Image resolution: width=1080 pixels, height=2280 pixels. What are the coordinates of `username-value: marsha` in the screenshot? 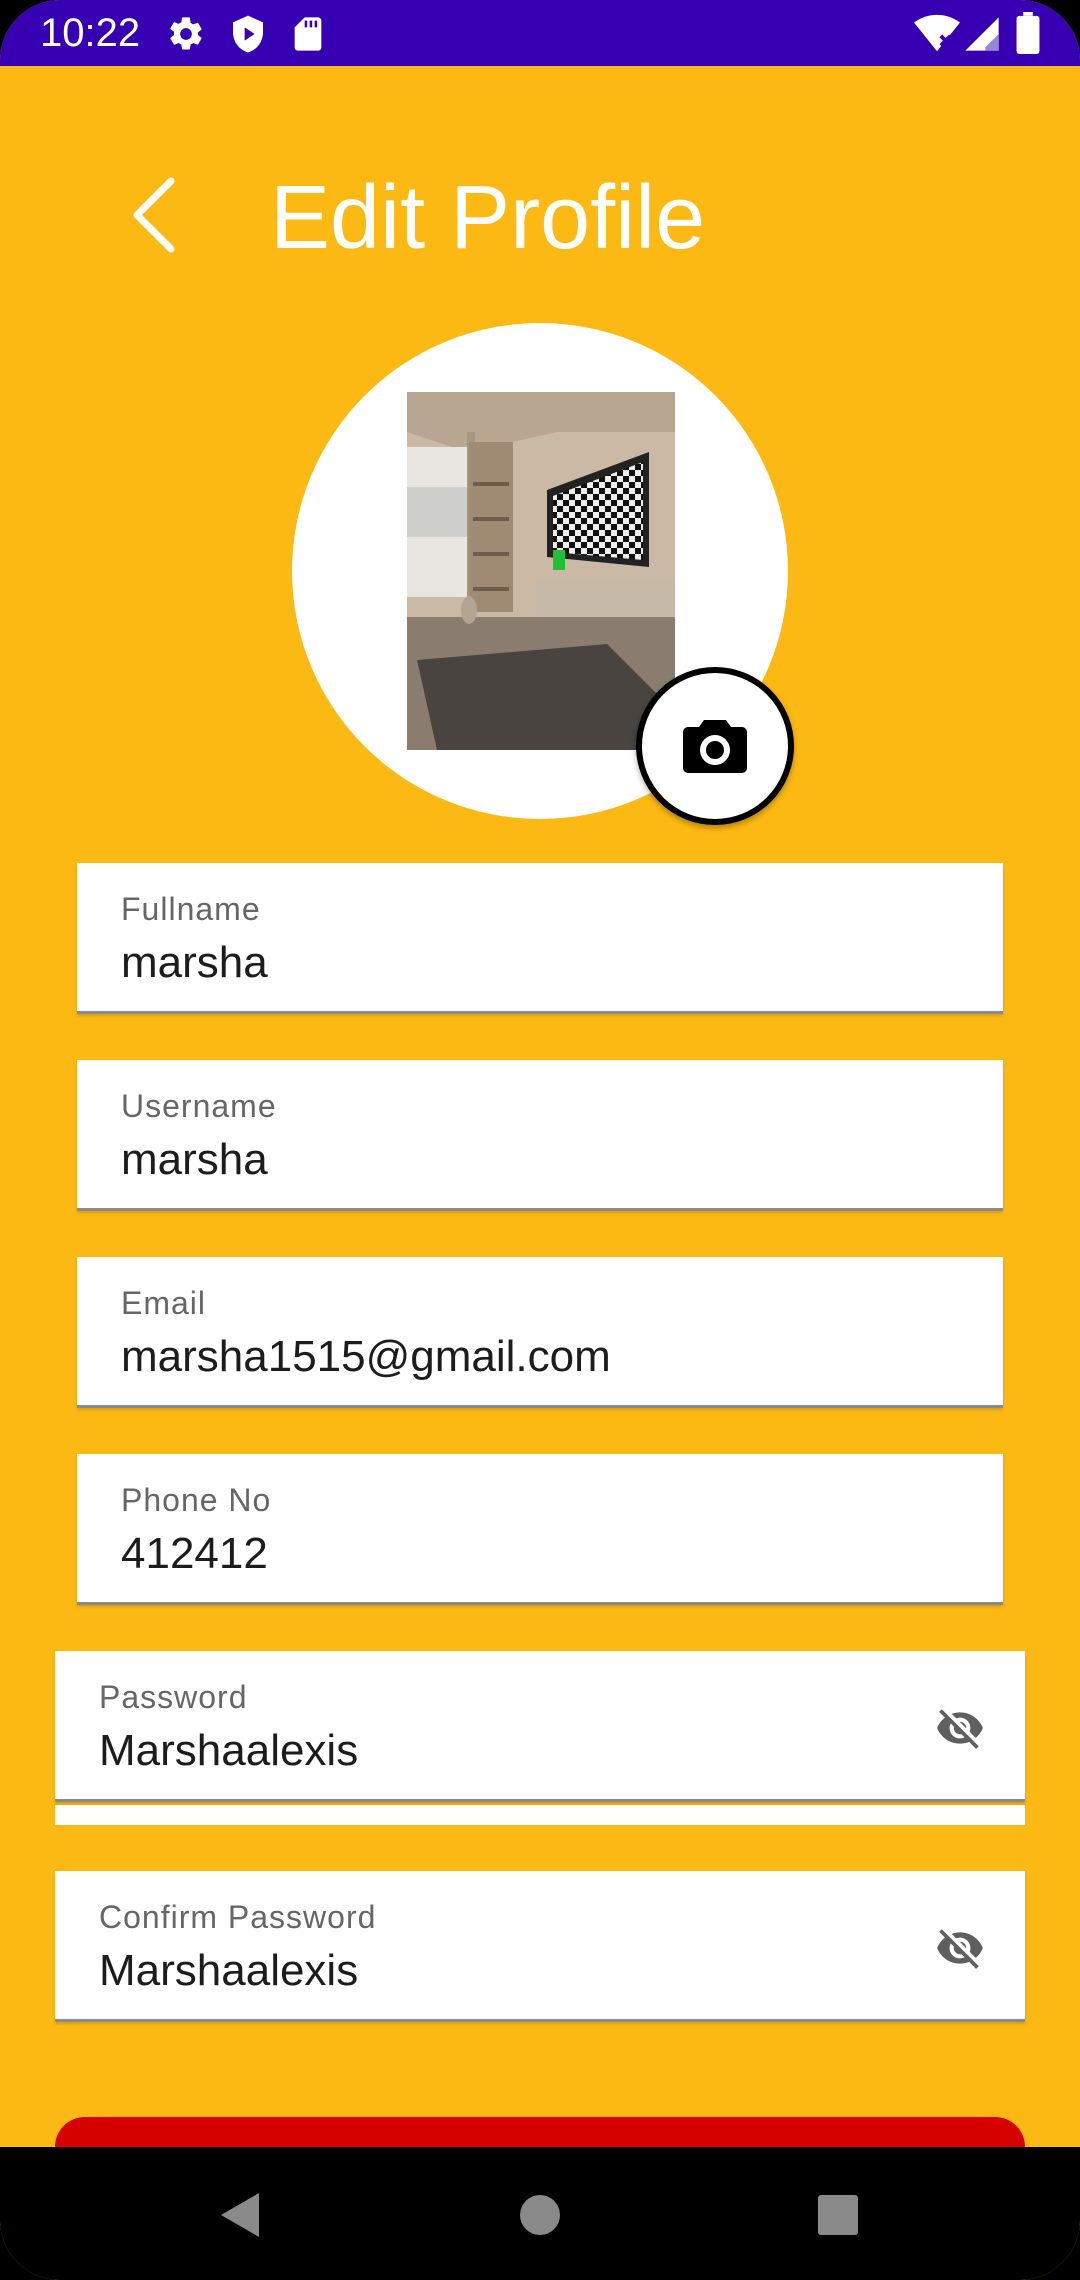 It's located at (194, 1160).